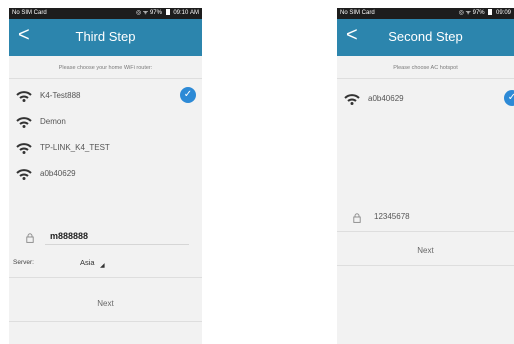 The image size is (514, 344). What do you see at coordinates (75, 147) in the screenshot?
I see `network-ssid: TP-LINK_K4_TEST` at bounding box center [75, 147].